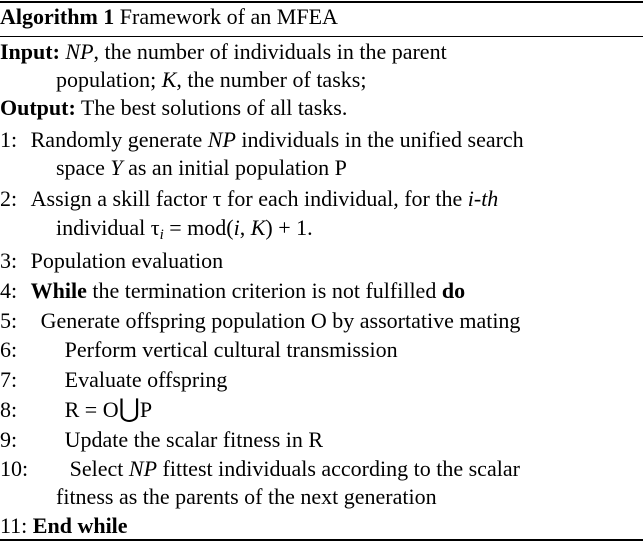 The width and height of the screenshot is (643, 541). What do you see at coordinates (9, 198) in the screenshot?
I see `step-2-number: 2:` at bounding box center [9, 198].